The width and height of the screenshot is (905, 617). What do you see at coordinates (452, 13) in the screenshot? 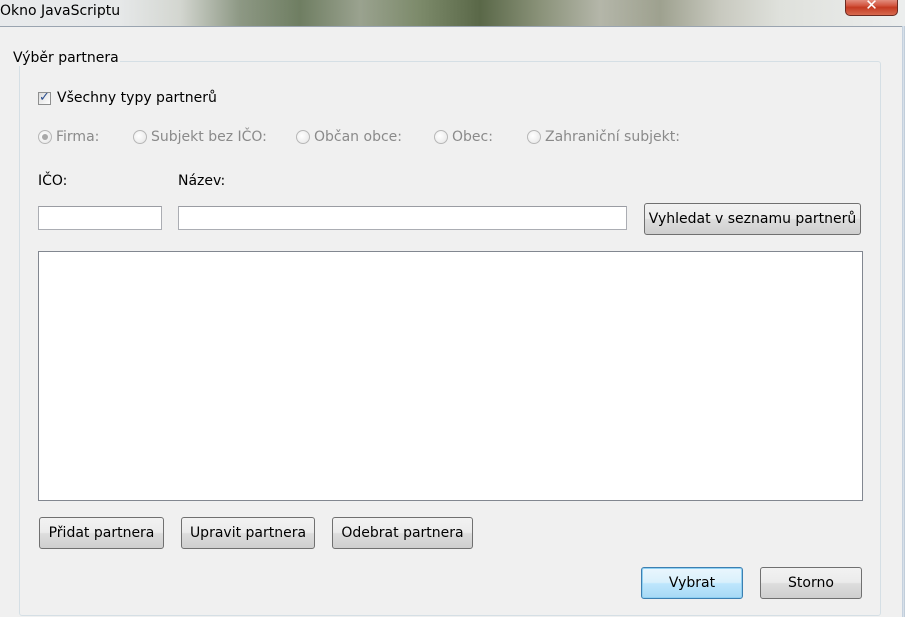
I see `title-bar: Okno JavaScriptu ✕` at bounding box center [452, 13].